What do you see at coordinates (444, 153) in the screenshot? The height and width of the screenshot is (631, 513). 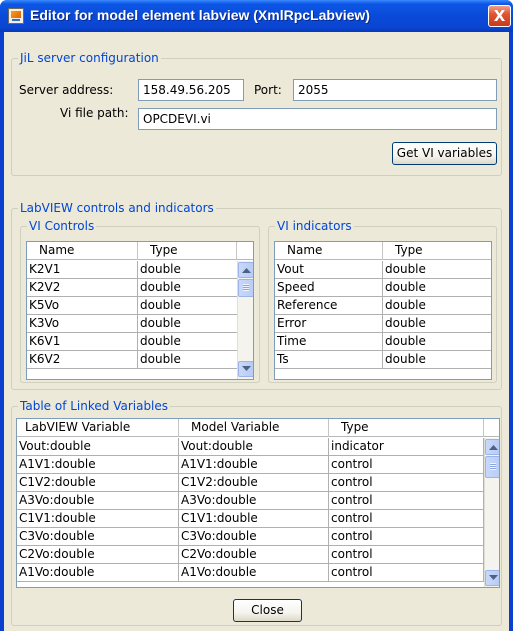 I see `get-vi-variables-button: Get VI variables` at bounding box center [444, 153].